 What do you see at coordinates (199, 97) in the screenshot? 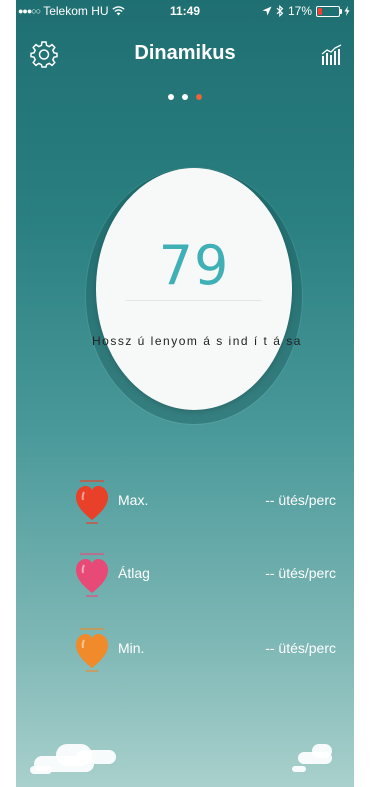
I see `page-dot-active` at bounding box center [199, 97].